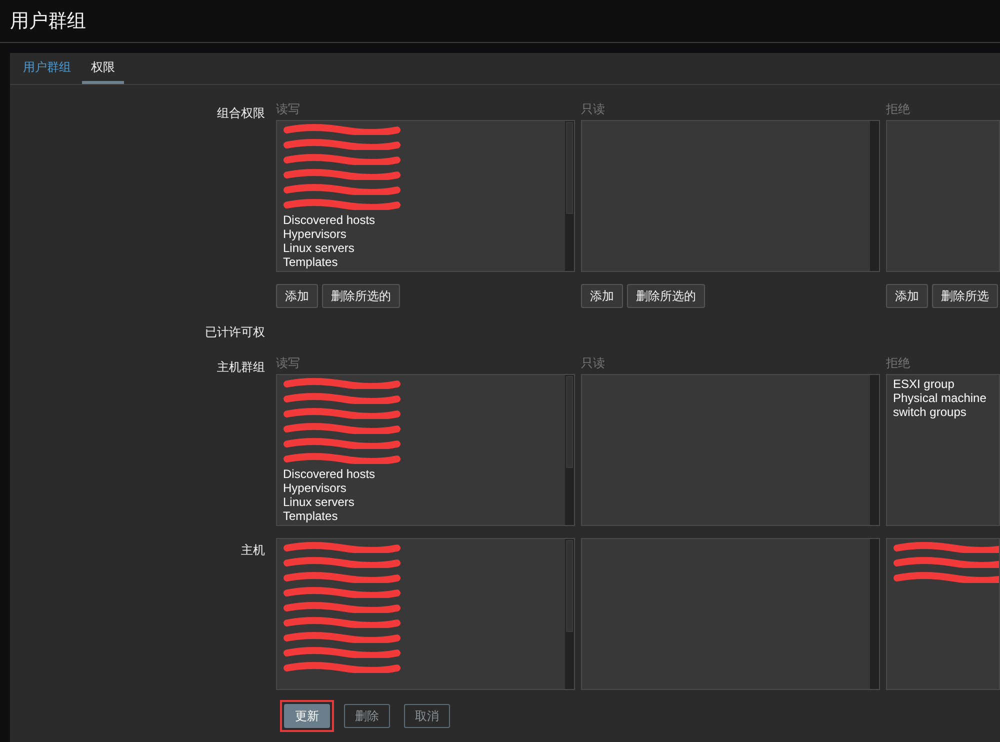  What do you see at coordinates (427, 716) in the screenshot?
I see `action-button: 取消` at bounding box center [427, 716].